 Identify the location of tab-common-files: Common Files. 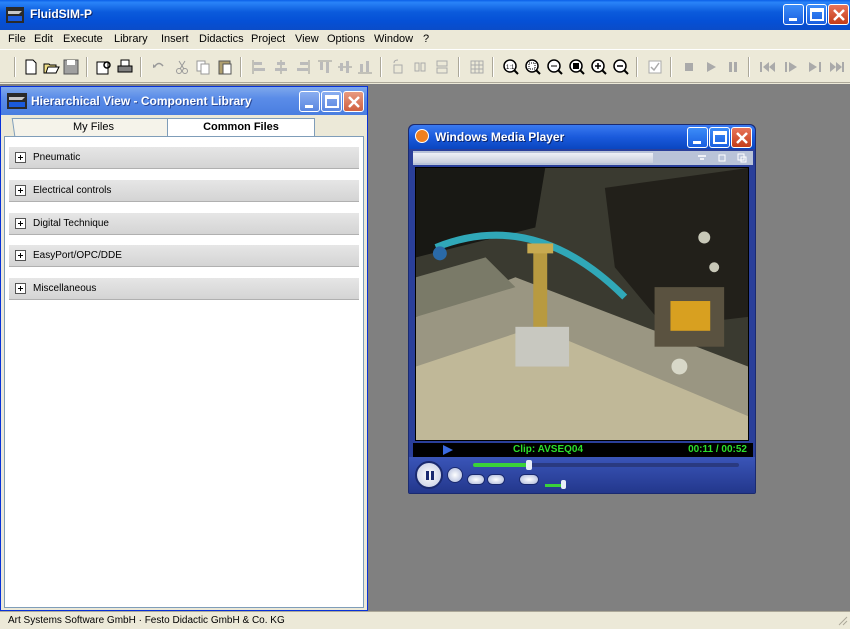
(241, 127).